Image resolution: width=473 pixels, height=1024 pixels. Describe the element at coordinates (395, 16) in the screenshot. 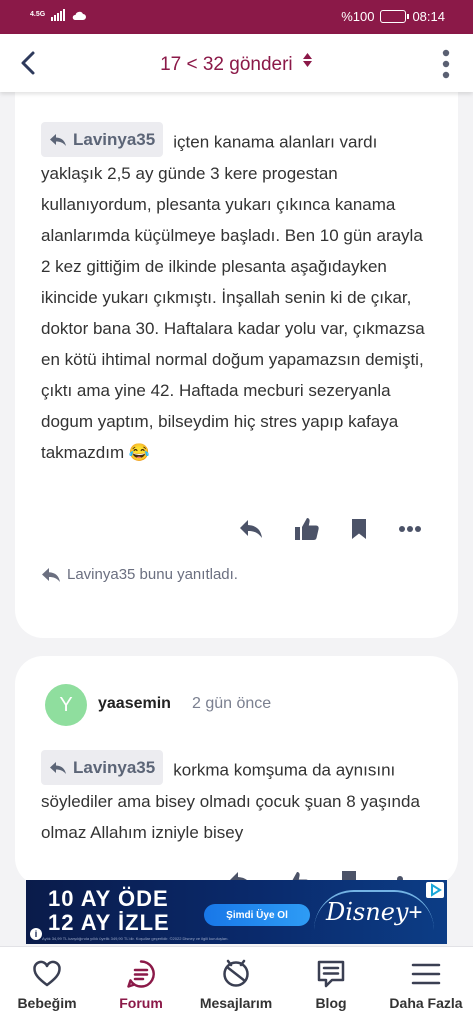

I see `battery-icon` at that location.